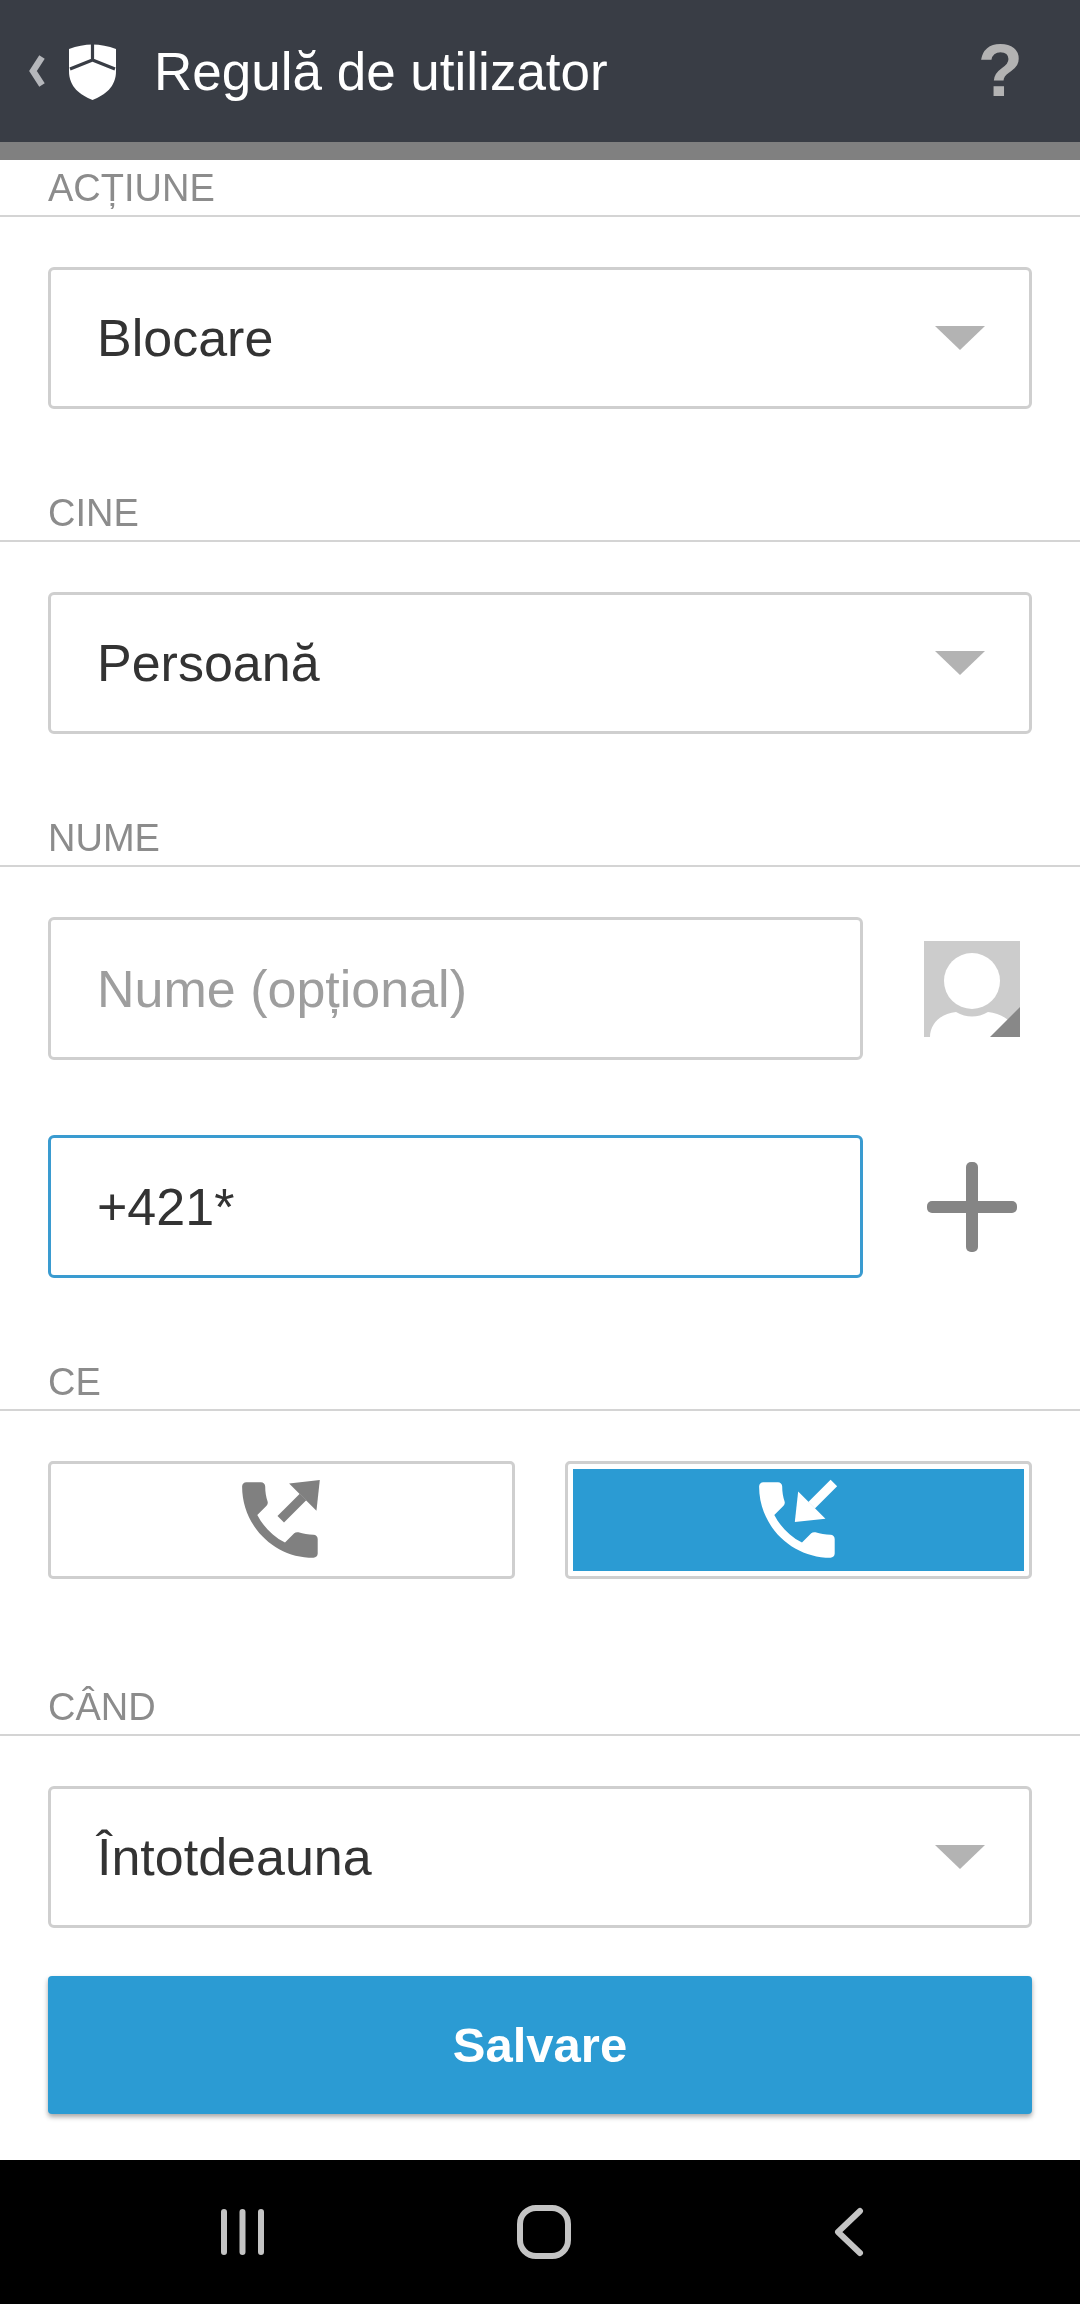 The image size is (1080, 2304). Describe the element at coordinates (455, 988) in the screenshot. I see `name-field: Nume (opțional)` at that location.